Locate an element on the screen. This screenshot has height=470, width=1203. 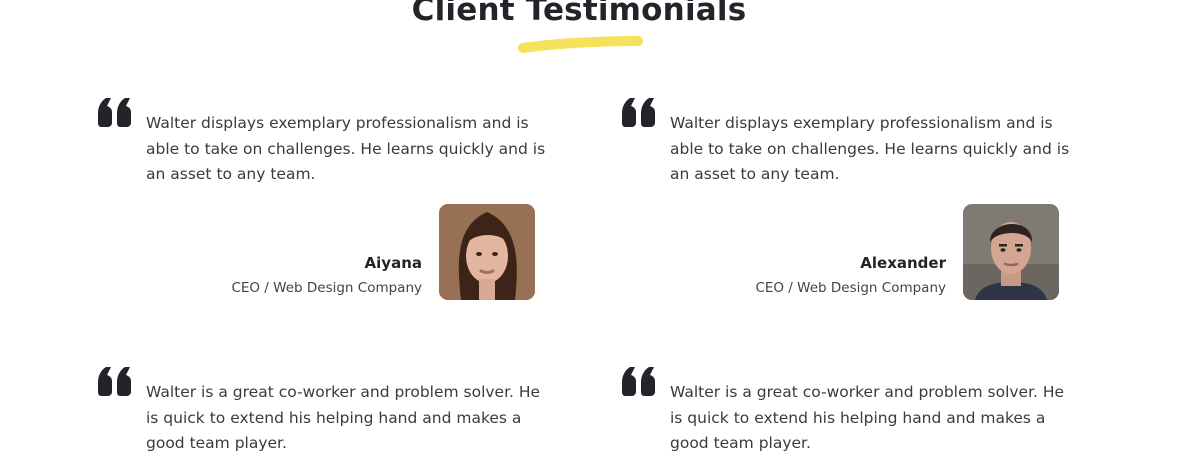
man-portrait-icon is located at coordinates (1011, 252).